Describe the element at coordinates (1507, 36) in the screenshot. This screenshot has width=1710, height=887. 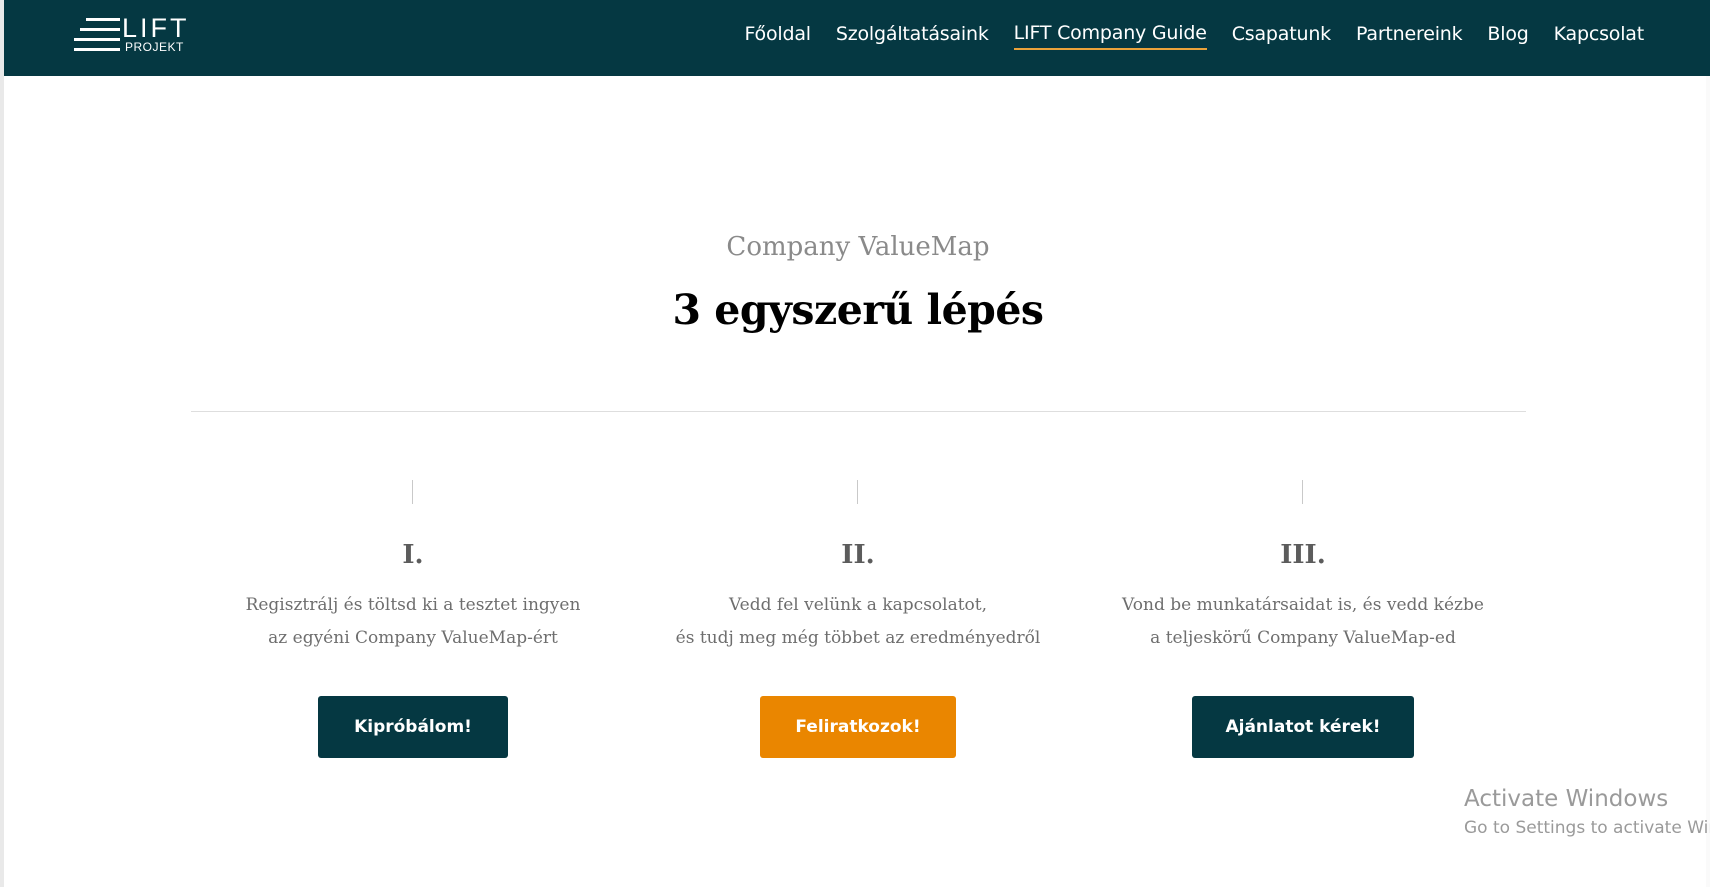
I see `nav-item-blog: Blog` at that location.